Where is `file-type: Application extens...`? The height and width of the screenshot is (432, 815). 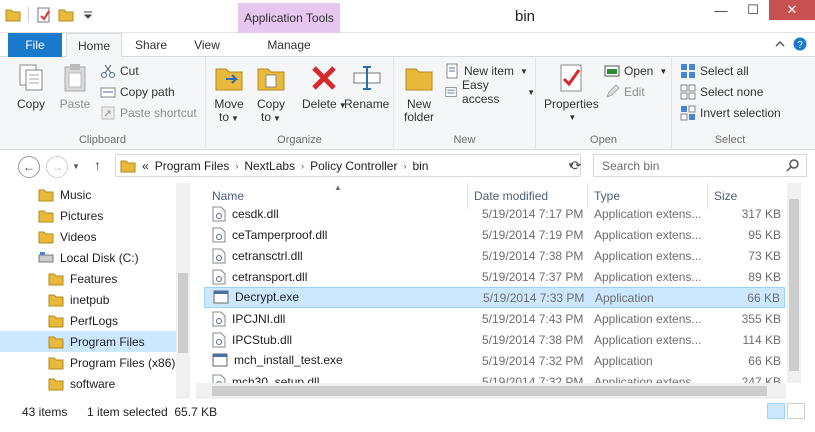
file-type: Application extens... is located at coordinates (648, 277).